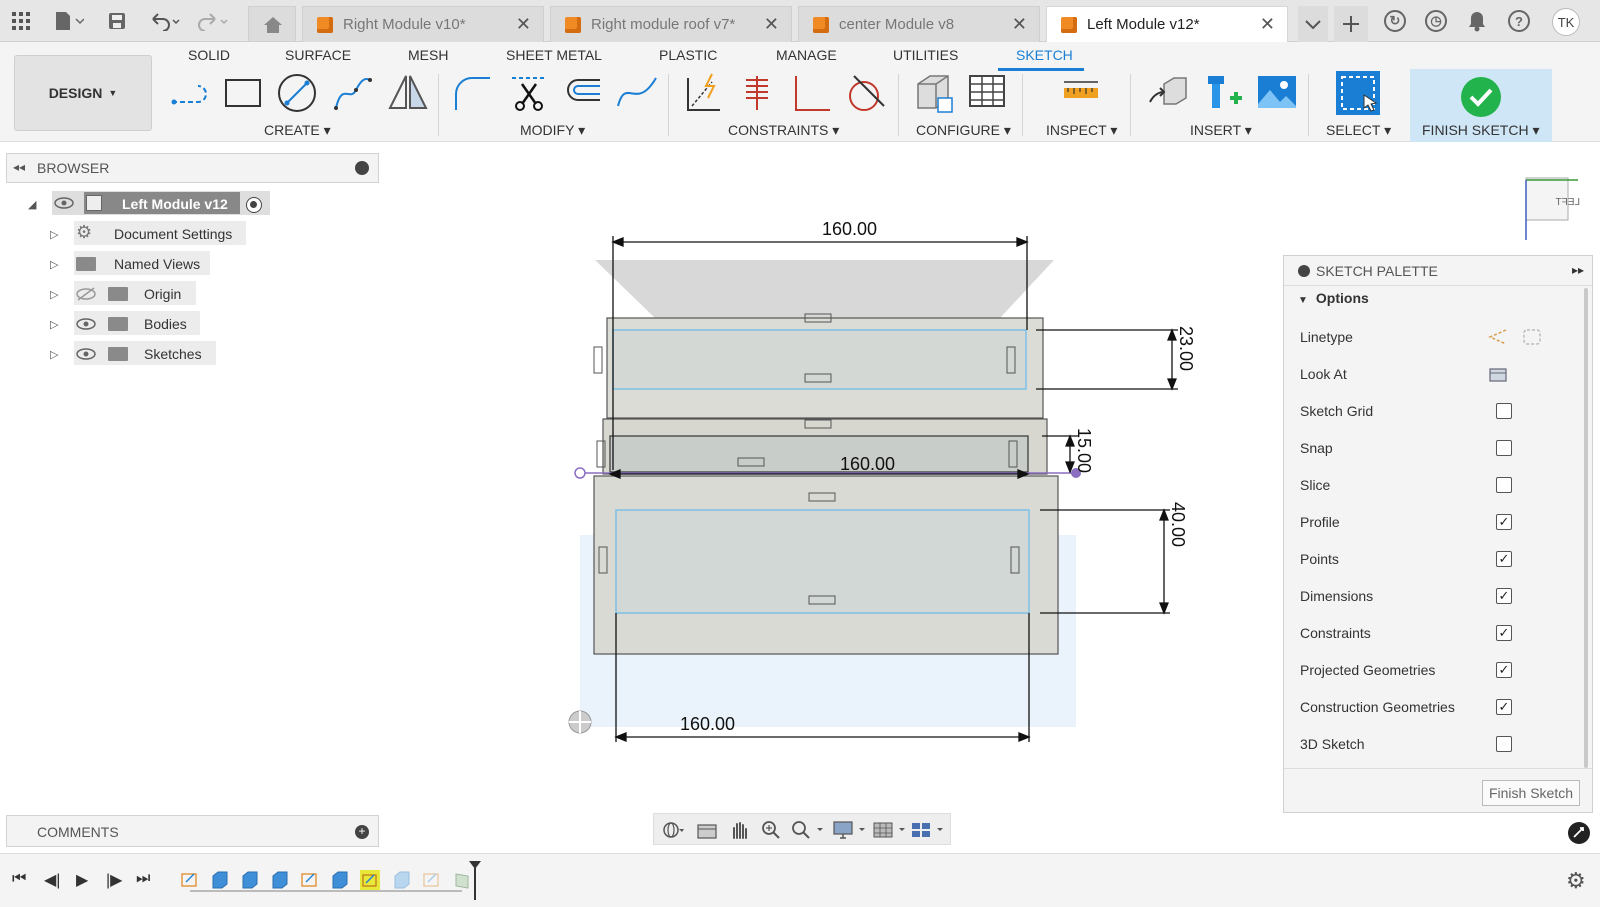 The image size is (1600, 907). Describe the element at coordinates (428, 55) in the screenshot. I see `tab-mesh: MESH` at that location.